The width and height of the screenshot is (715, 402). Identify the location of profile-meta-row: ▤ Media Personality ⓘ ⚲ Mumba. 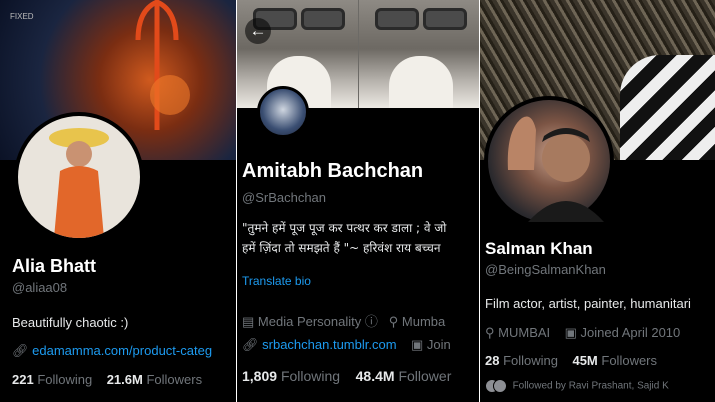
(343, 320).